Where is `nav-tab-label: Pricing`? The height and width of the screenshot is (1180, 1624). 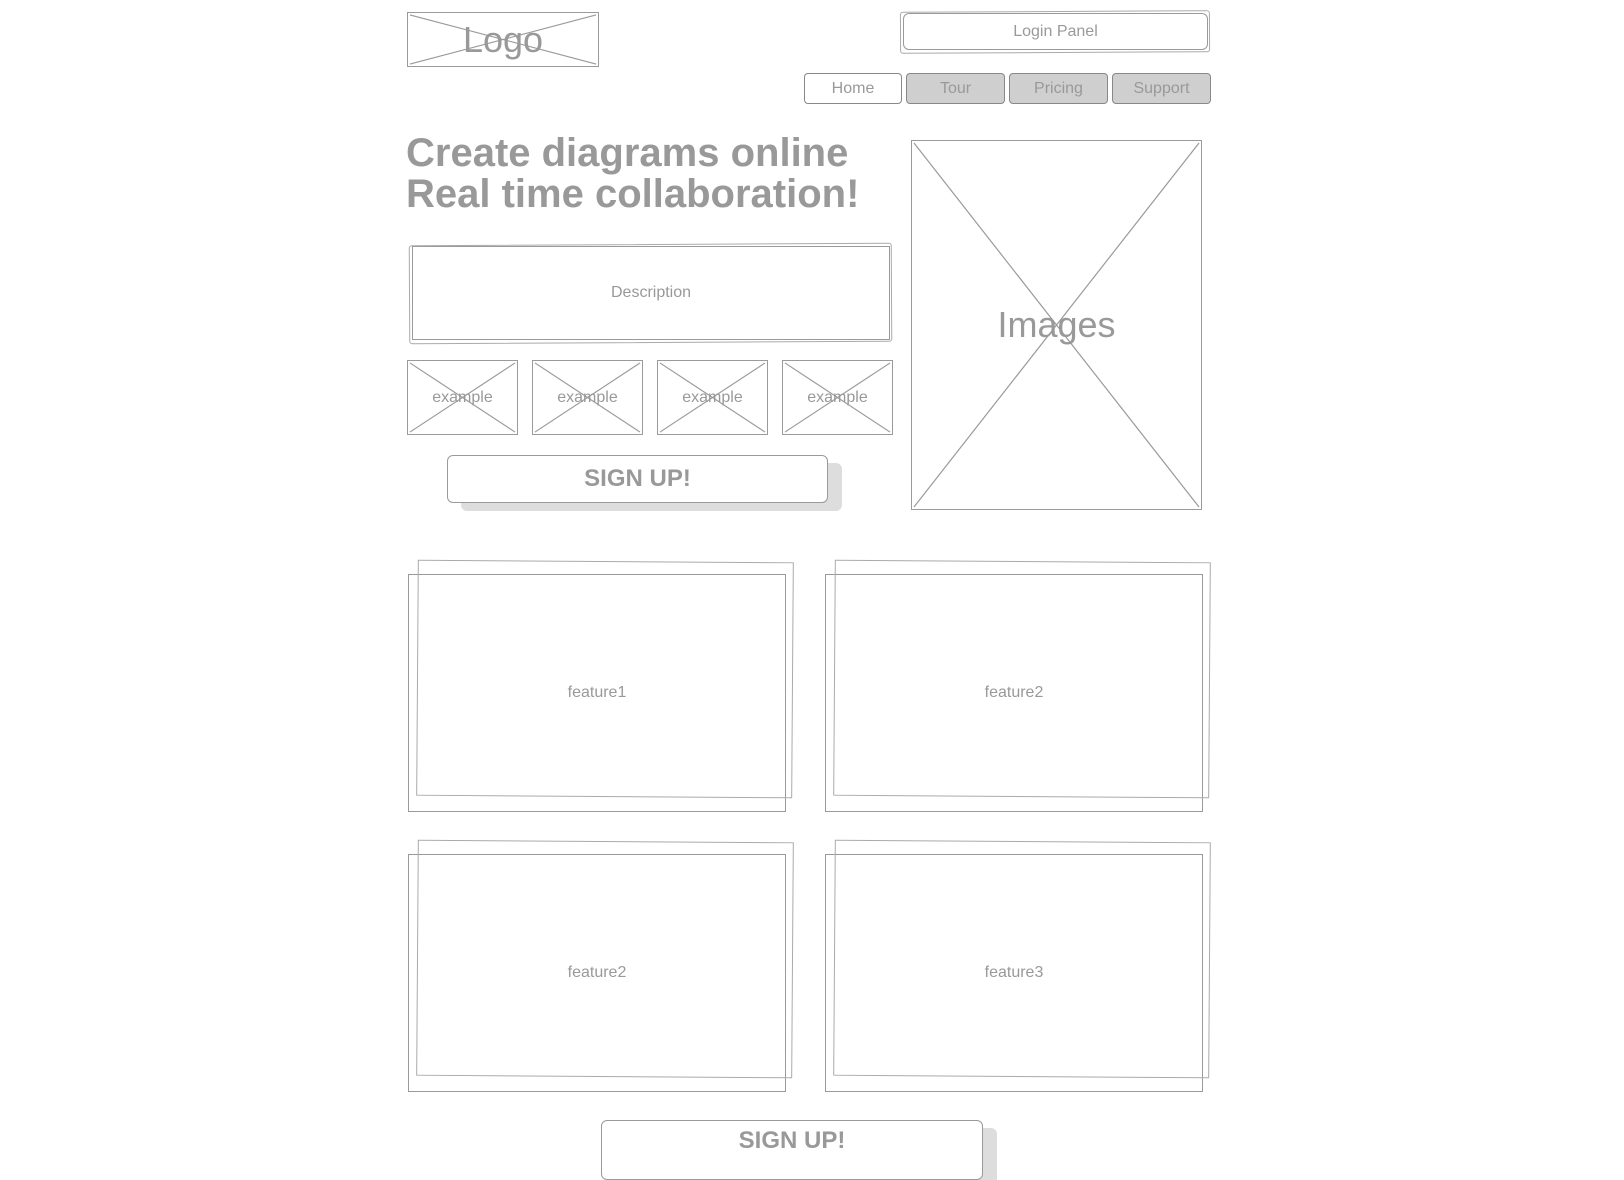
nav-tab-label: Pricing is located at coordinates (1058, 88).